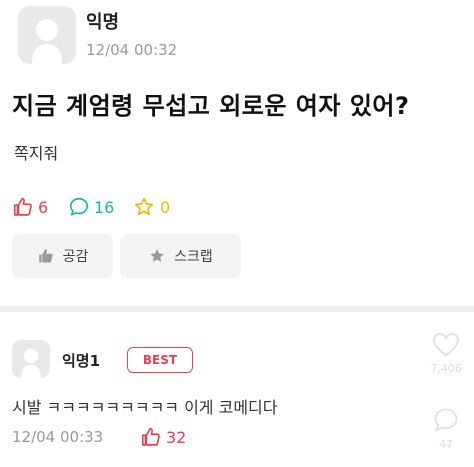 This screenshot has height=467, width=474. What do you see at coordinates (165, 207) in the screenshot?
I see `scrap-count: 0` at bounding box center [165, 207].